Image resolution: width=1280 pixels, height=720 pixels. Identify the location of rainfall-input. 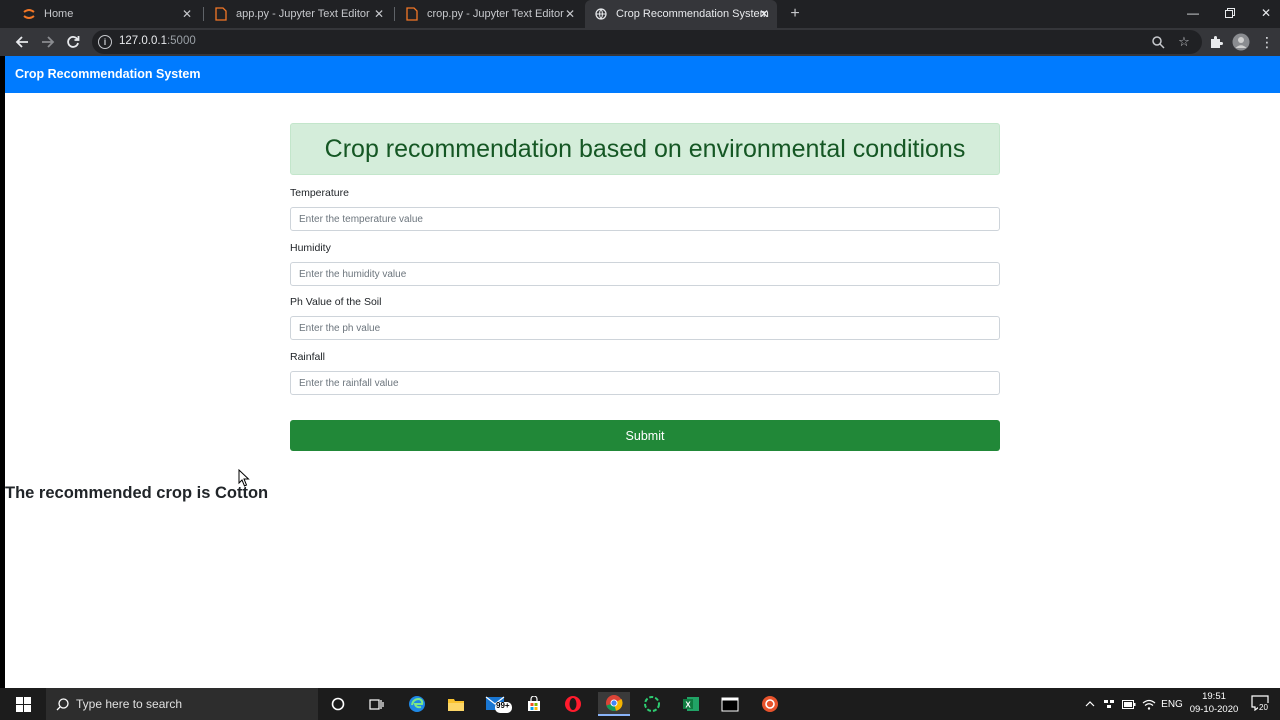
(645, 383).